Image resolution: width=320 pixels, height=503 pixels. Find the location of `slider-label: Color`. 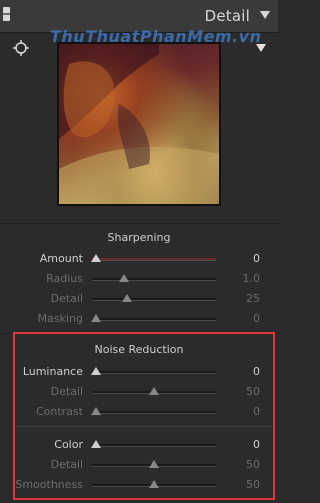

slider-label: Color is located at coordinates (68, 444).